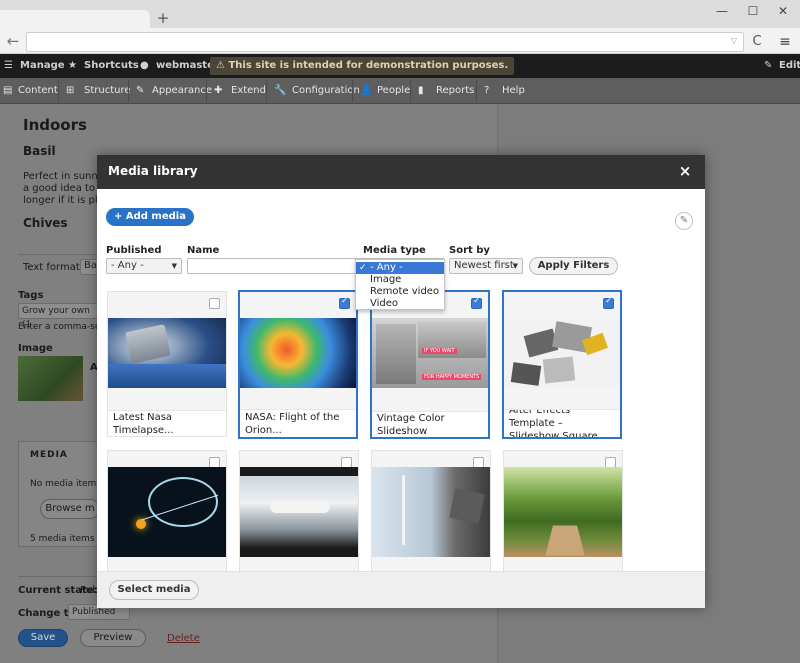  What do you see at coordinates (72, 65) in the screenshot?
I see `star-icon: ★` at bounding box center [72, 65].